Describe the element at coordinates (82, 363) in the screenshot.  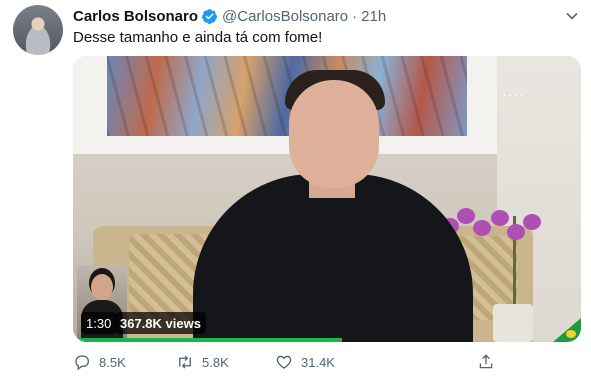
I see `reply-icon` at that location.